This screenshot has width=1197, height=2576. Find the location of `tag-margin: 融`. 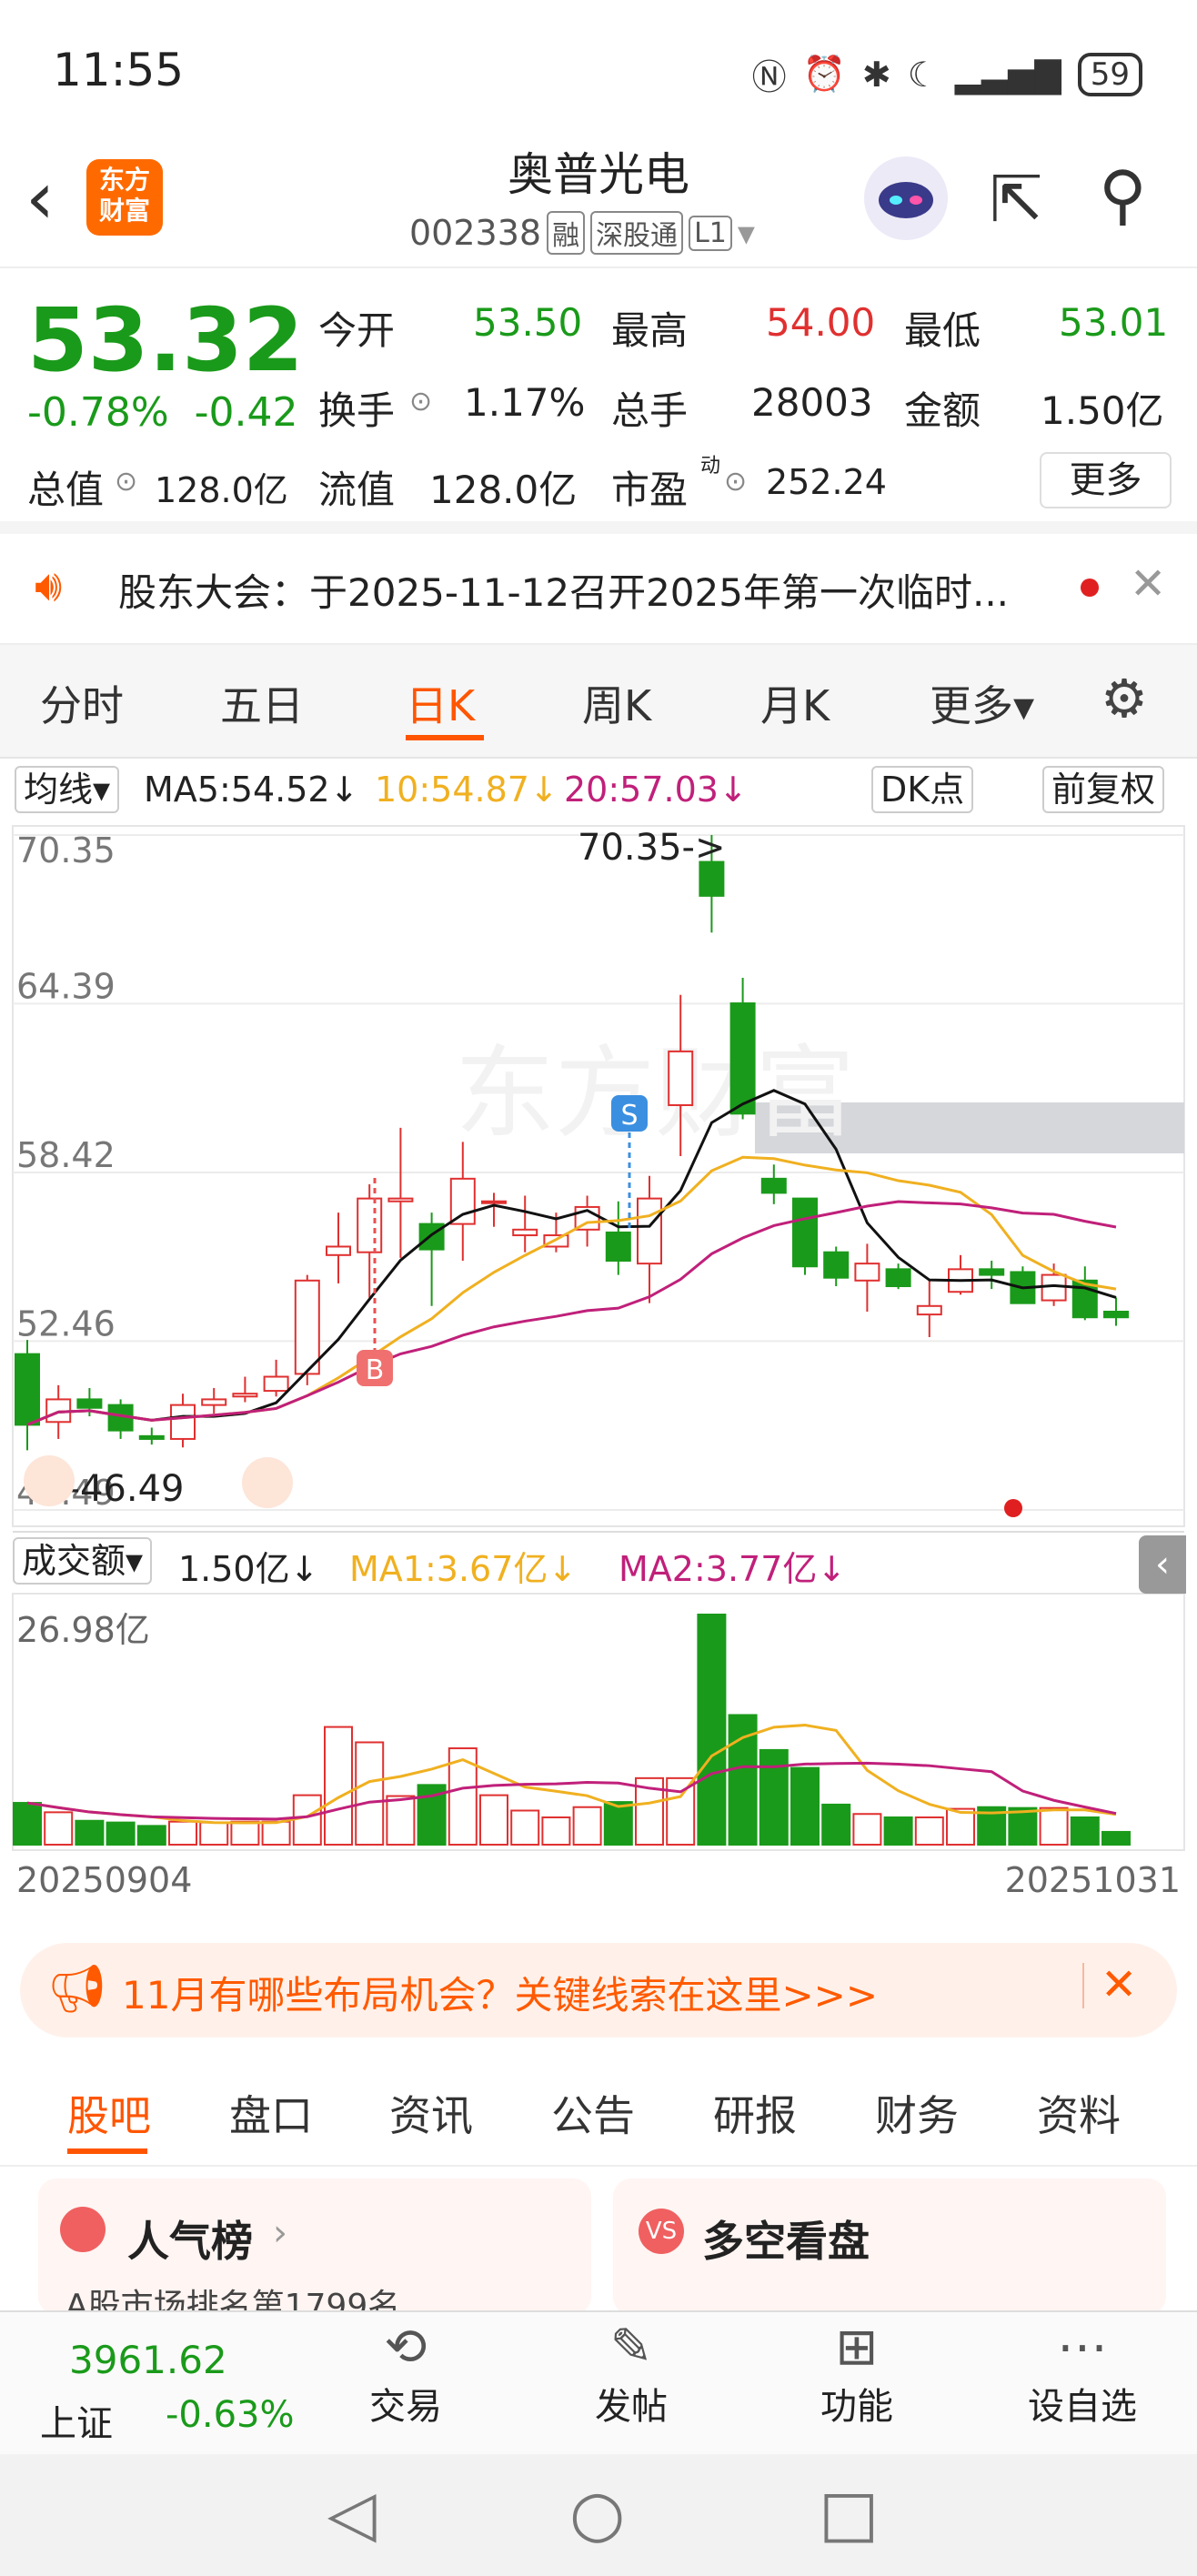

tag-margin: 融 is located at coordinates (566, 233).